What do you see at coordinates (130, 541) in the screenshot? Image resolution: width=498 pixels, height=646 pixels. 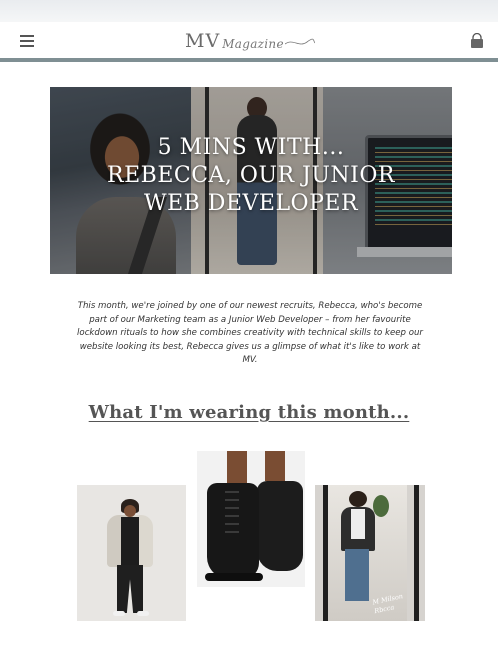 I see `outfit-top` at bounding box center [130, 541].